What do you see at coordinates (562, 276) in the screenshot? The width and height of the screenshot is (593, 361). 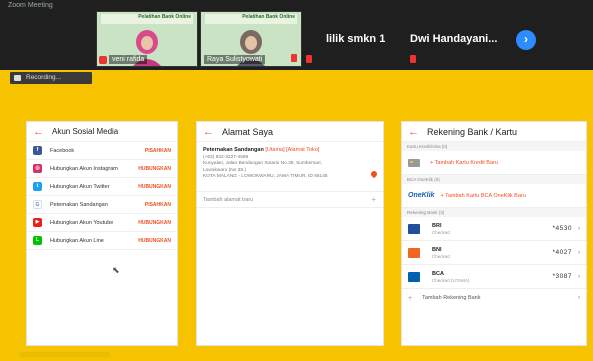 I see `account-number: *3087` at bounding box center [562, 276].